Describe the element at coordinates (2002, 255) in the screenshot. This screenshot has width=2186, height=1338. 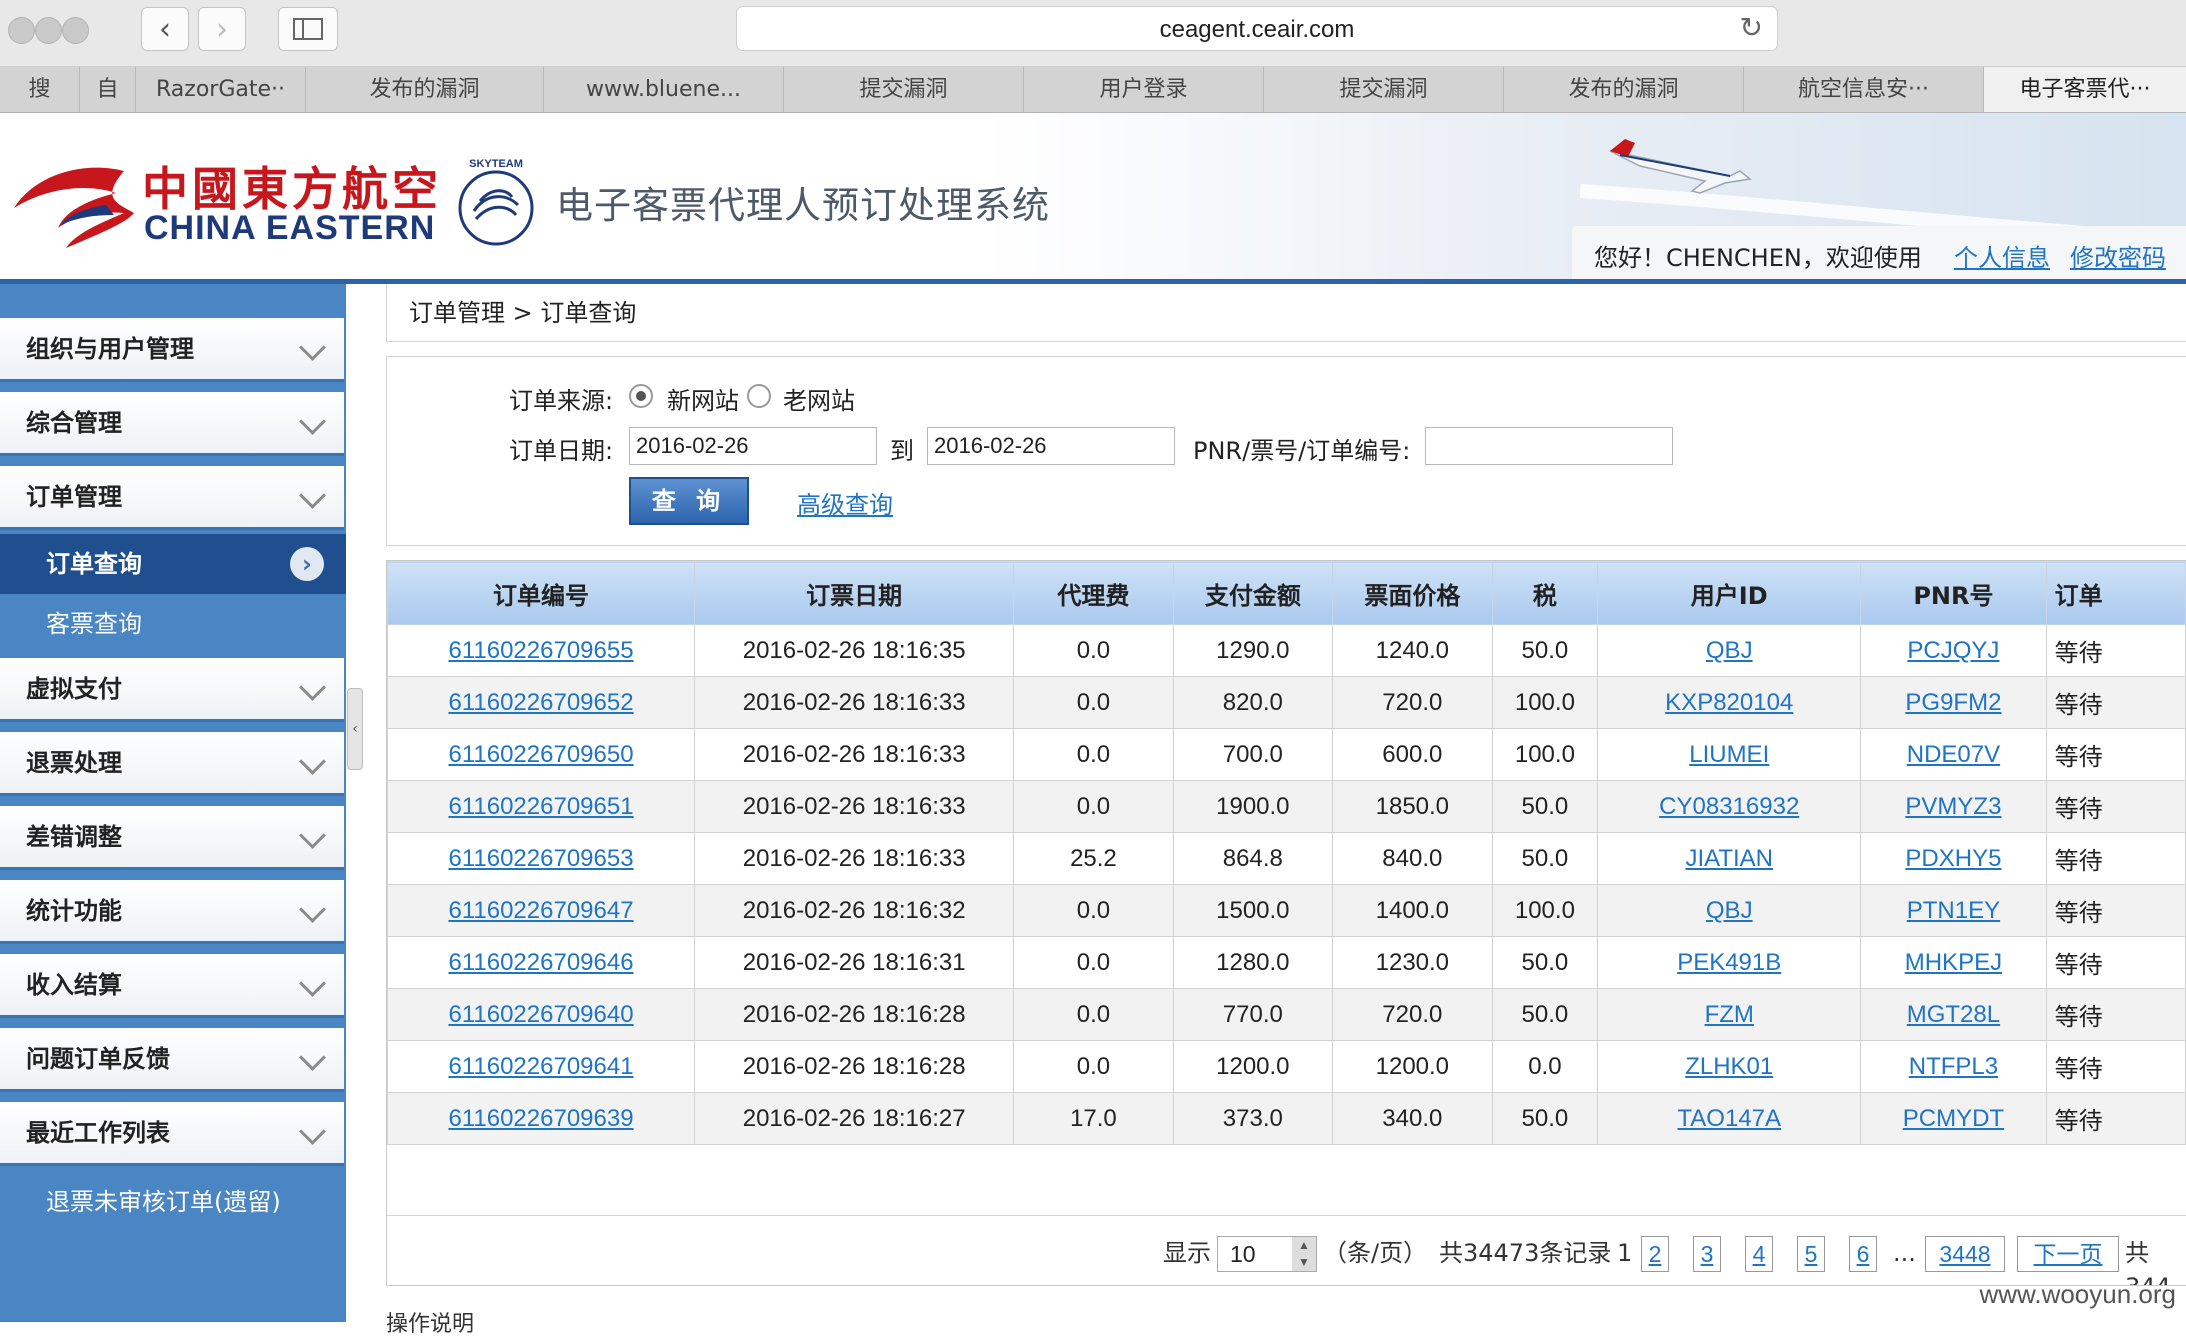
I see `profile-link: 个人信息` at that location.